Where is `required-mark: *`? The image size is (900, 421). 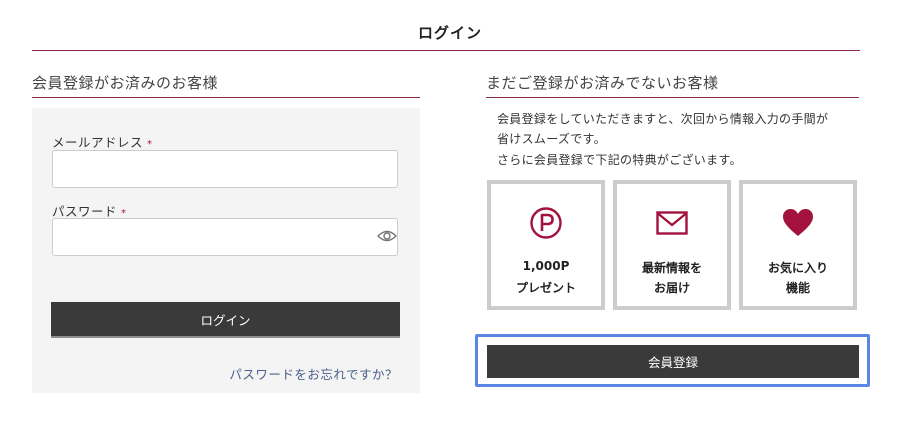 required-mark: * is located at coordinates (150, 144).